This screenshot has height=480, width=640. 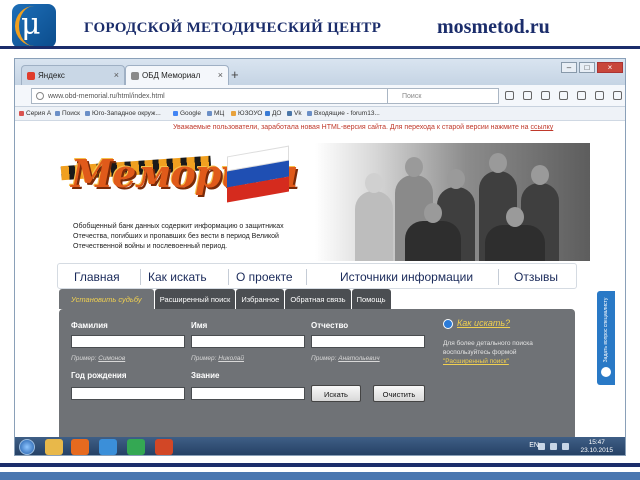 What do you see at coordinates (545, 95) in the screenshot?
I see `shield-icon` at bounding box center [545, 95].